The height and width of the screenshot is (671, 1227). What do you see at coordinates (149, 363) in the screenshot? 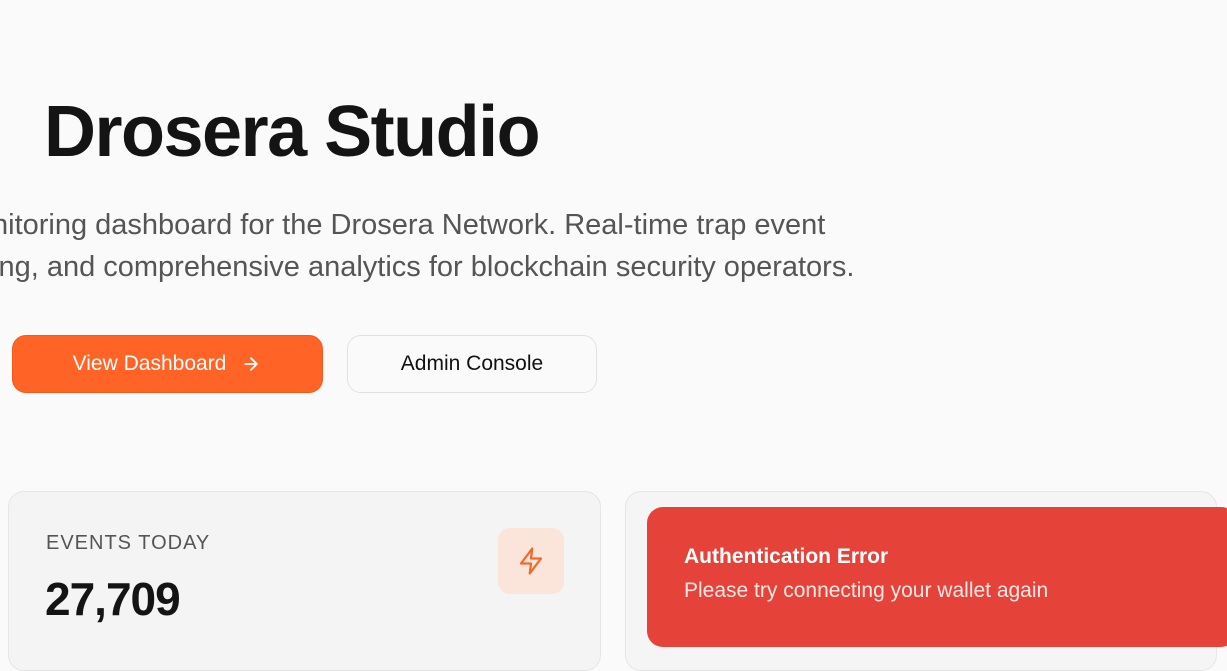
I see `view-dashboard-label: View Dashboard` at bounding box center [149, 363].